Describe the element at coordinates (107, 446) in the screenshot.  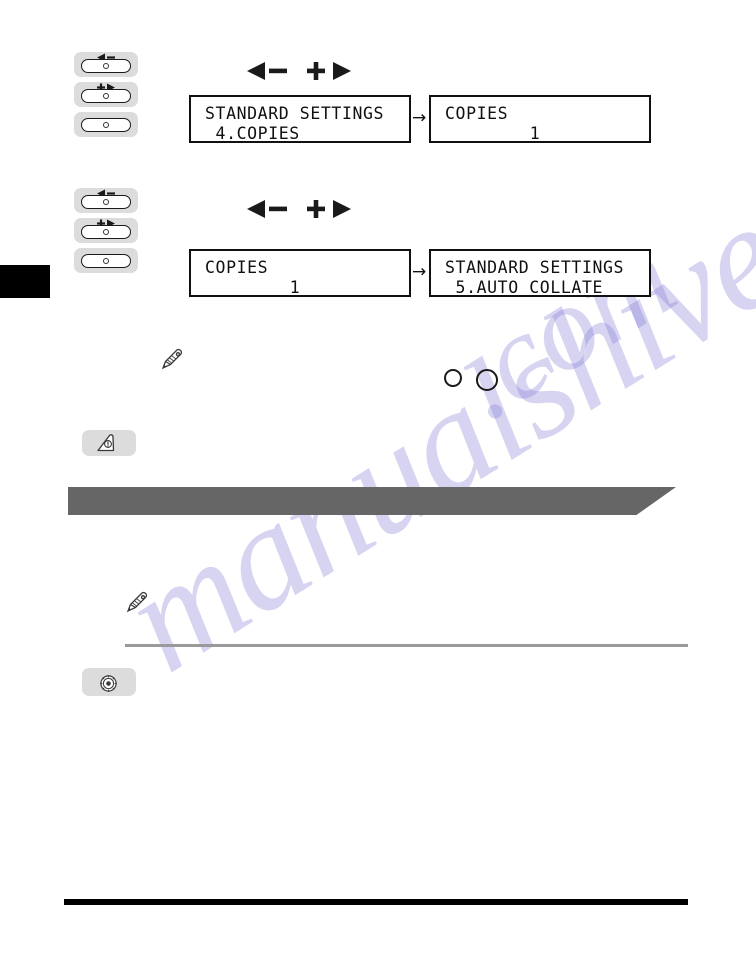
I see `caution-triangle-icon` at that location.